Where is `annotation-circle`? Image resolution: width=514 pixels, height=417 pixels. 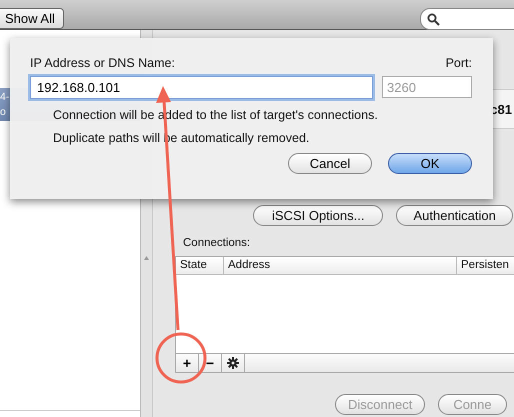 annotation-circle is located at coordinates (181, 358).